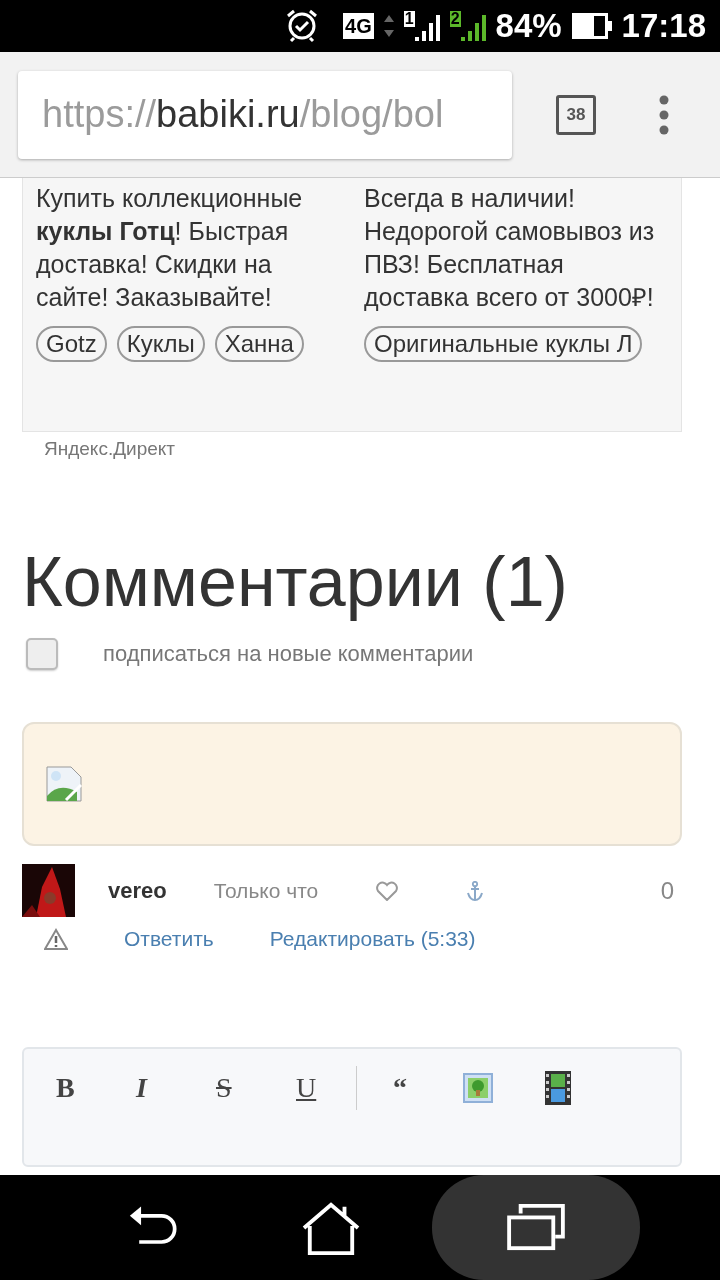 This screenshot has width=720, height=1280. What do you see at coordinates (42, 654) in the screenshot?
I see `subscribe-checkbox` at bounding box center [42, 654].